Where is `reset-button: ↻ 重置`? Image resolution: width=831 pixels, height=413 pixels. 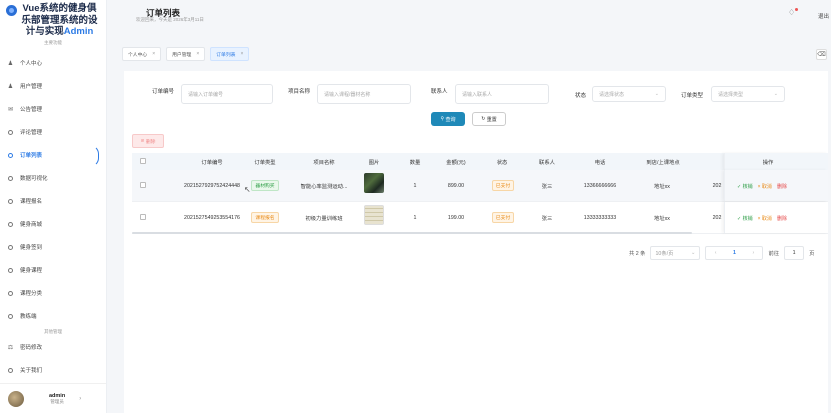
reset-button: ↻ 重置 is located at coordinates (489, 119).